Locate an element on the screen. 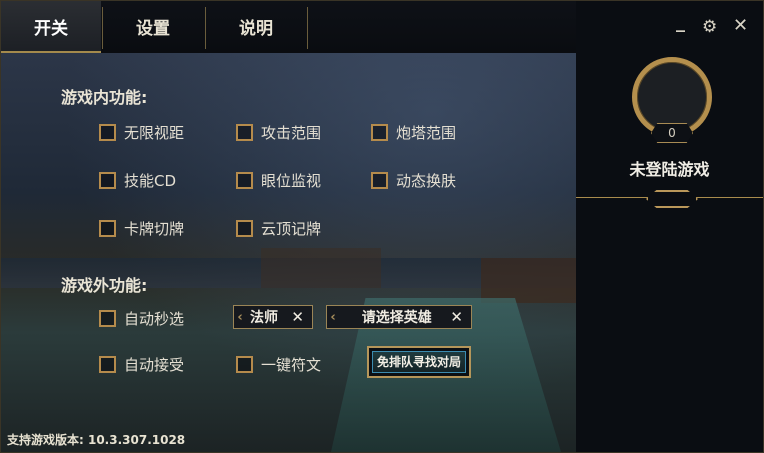 This screenshot has width=764, height=453. checkbox-attack-range: 攻击范围 is located at coordinates (278, 132).